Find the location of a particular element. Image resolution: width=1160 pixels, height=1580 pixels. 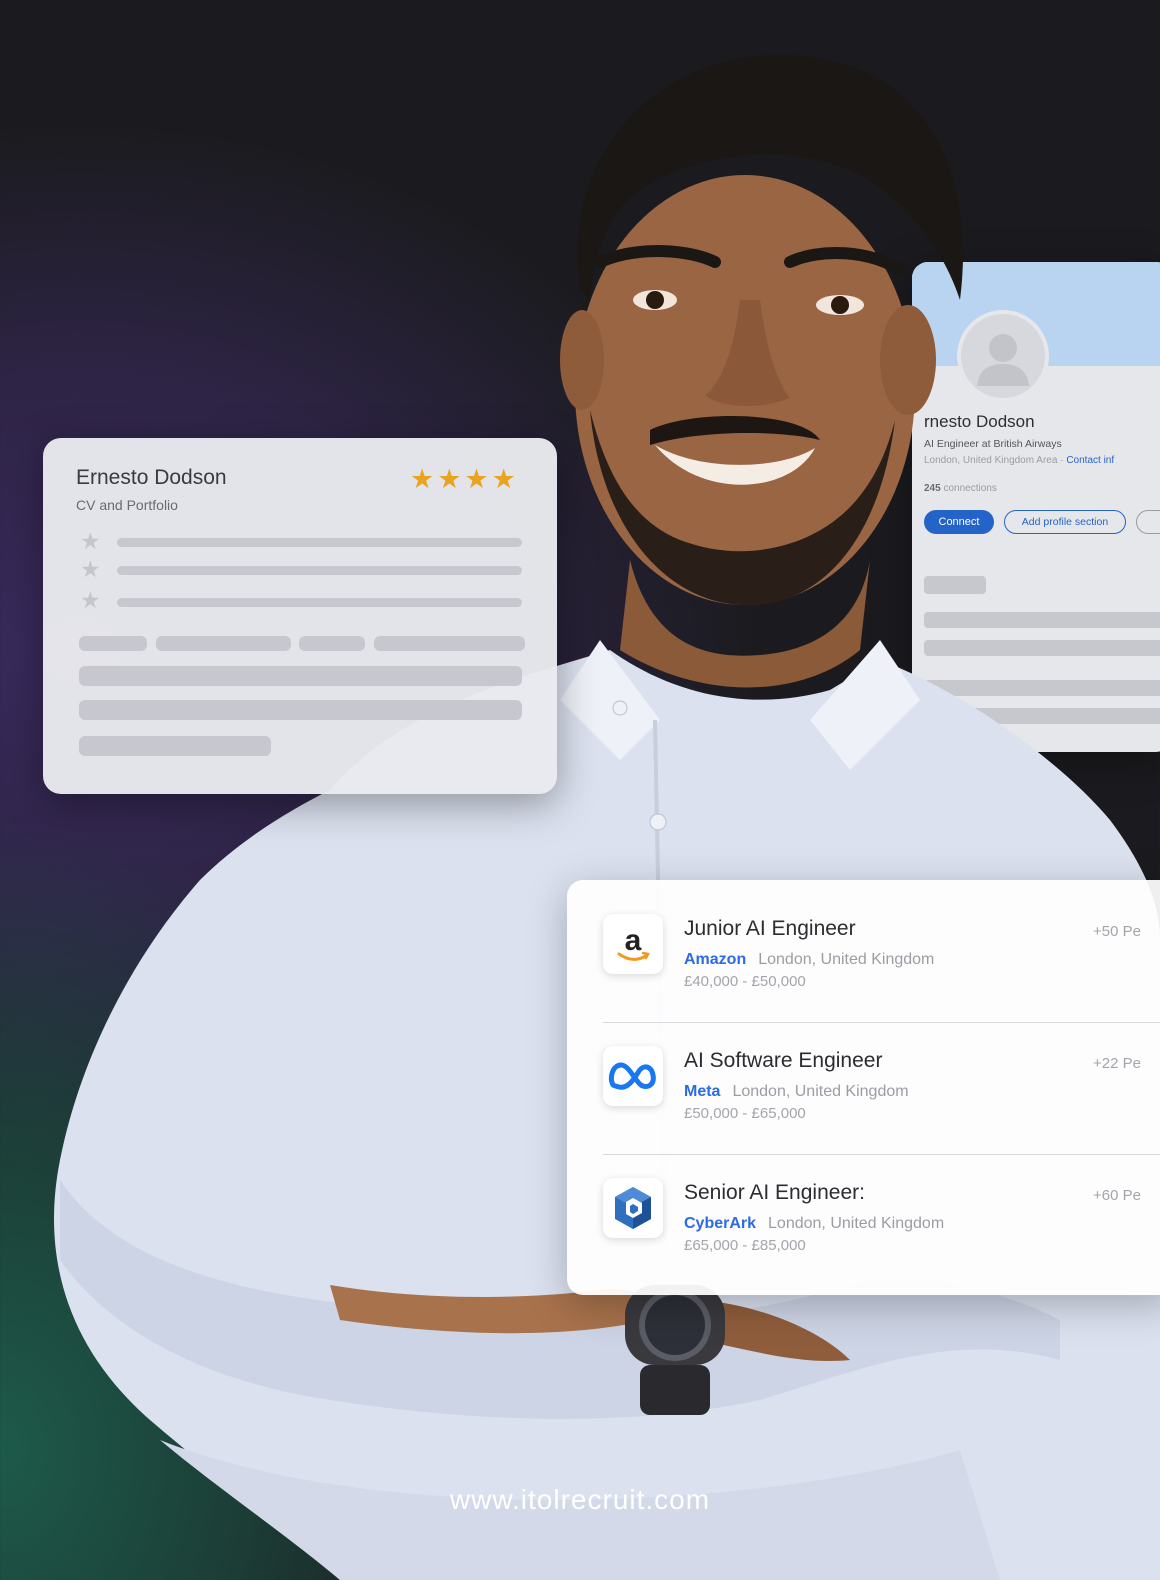

job-salary: £65,000 - £85,000 is located at coordinates (745, 1245).